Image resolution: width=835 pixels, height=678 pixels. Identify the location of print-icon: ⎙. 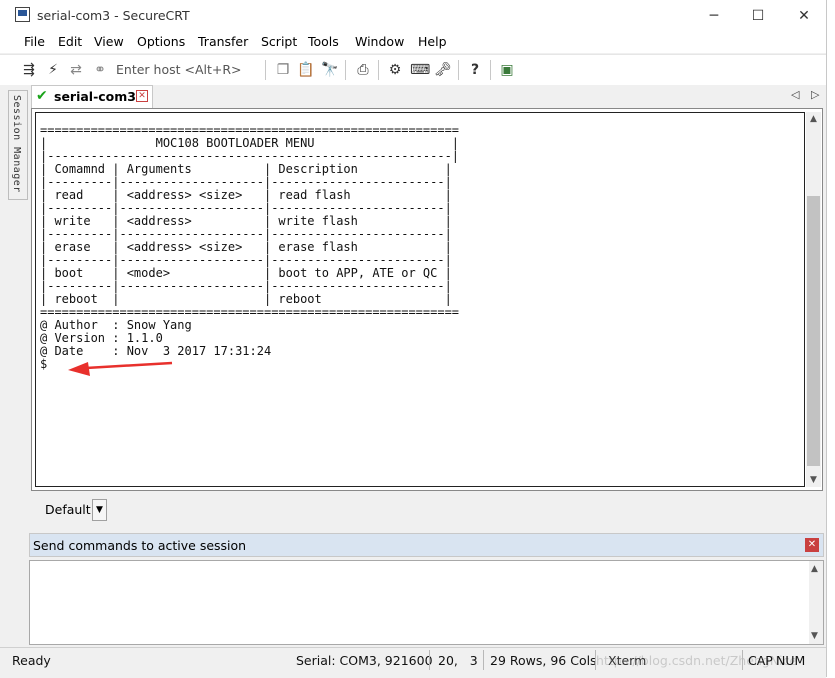
(363, 70).